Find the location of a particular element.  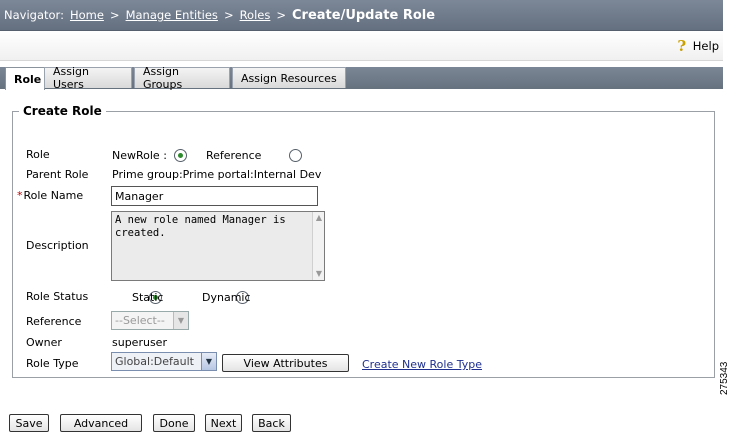

role-type-label: Role Type is located at coordinates (52, 363).